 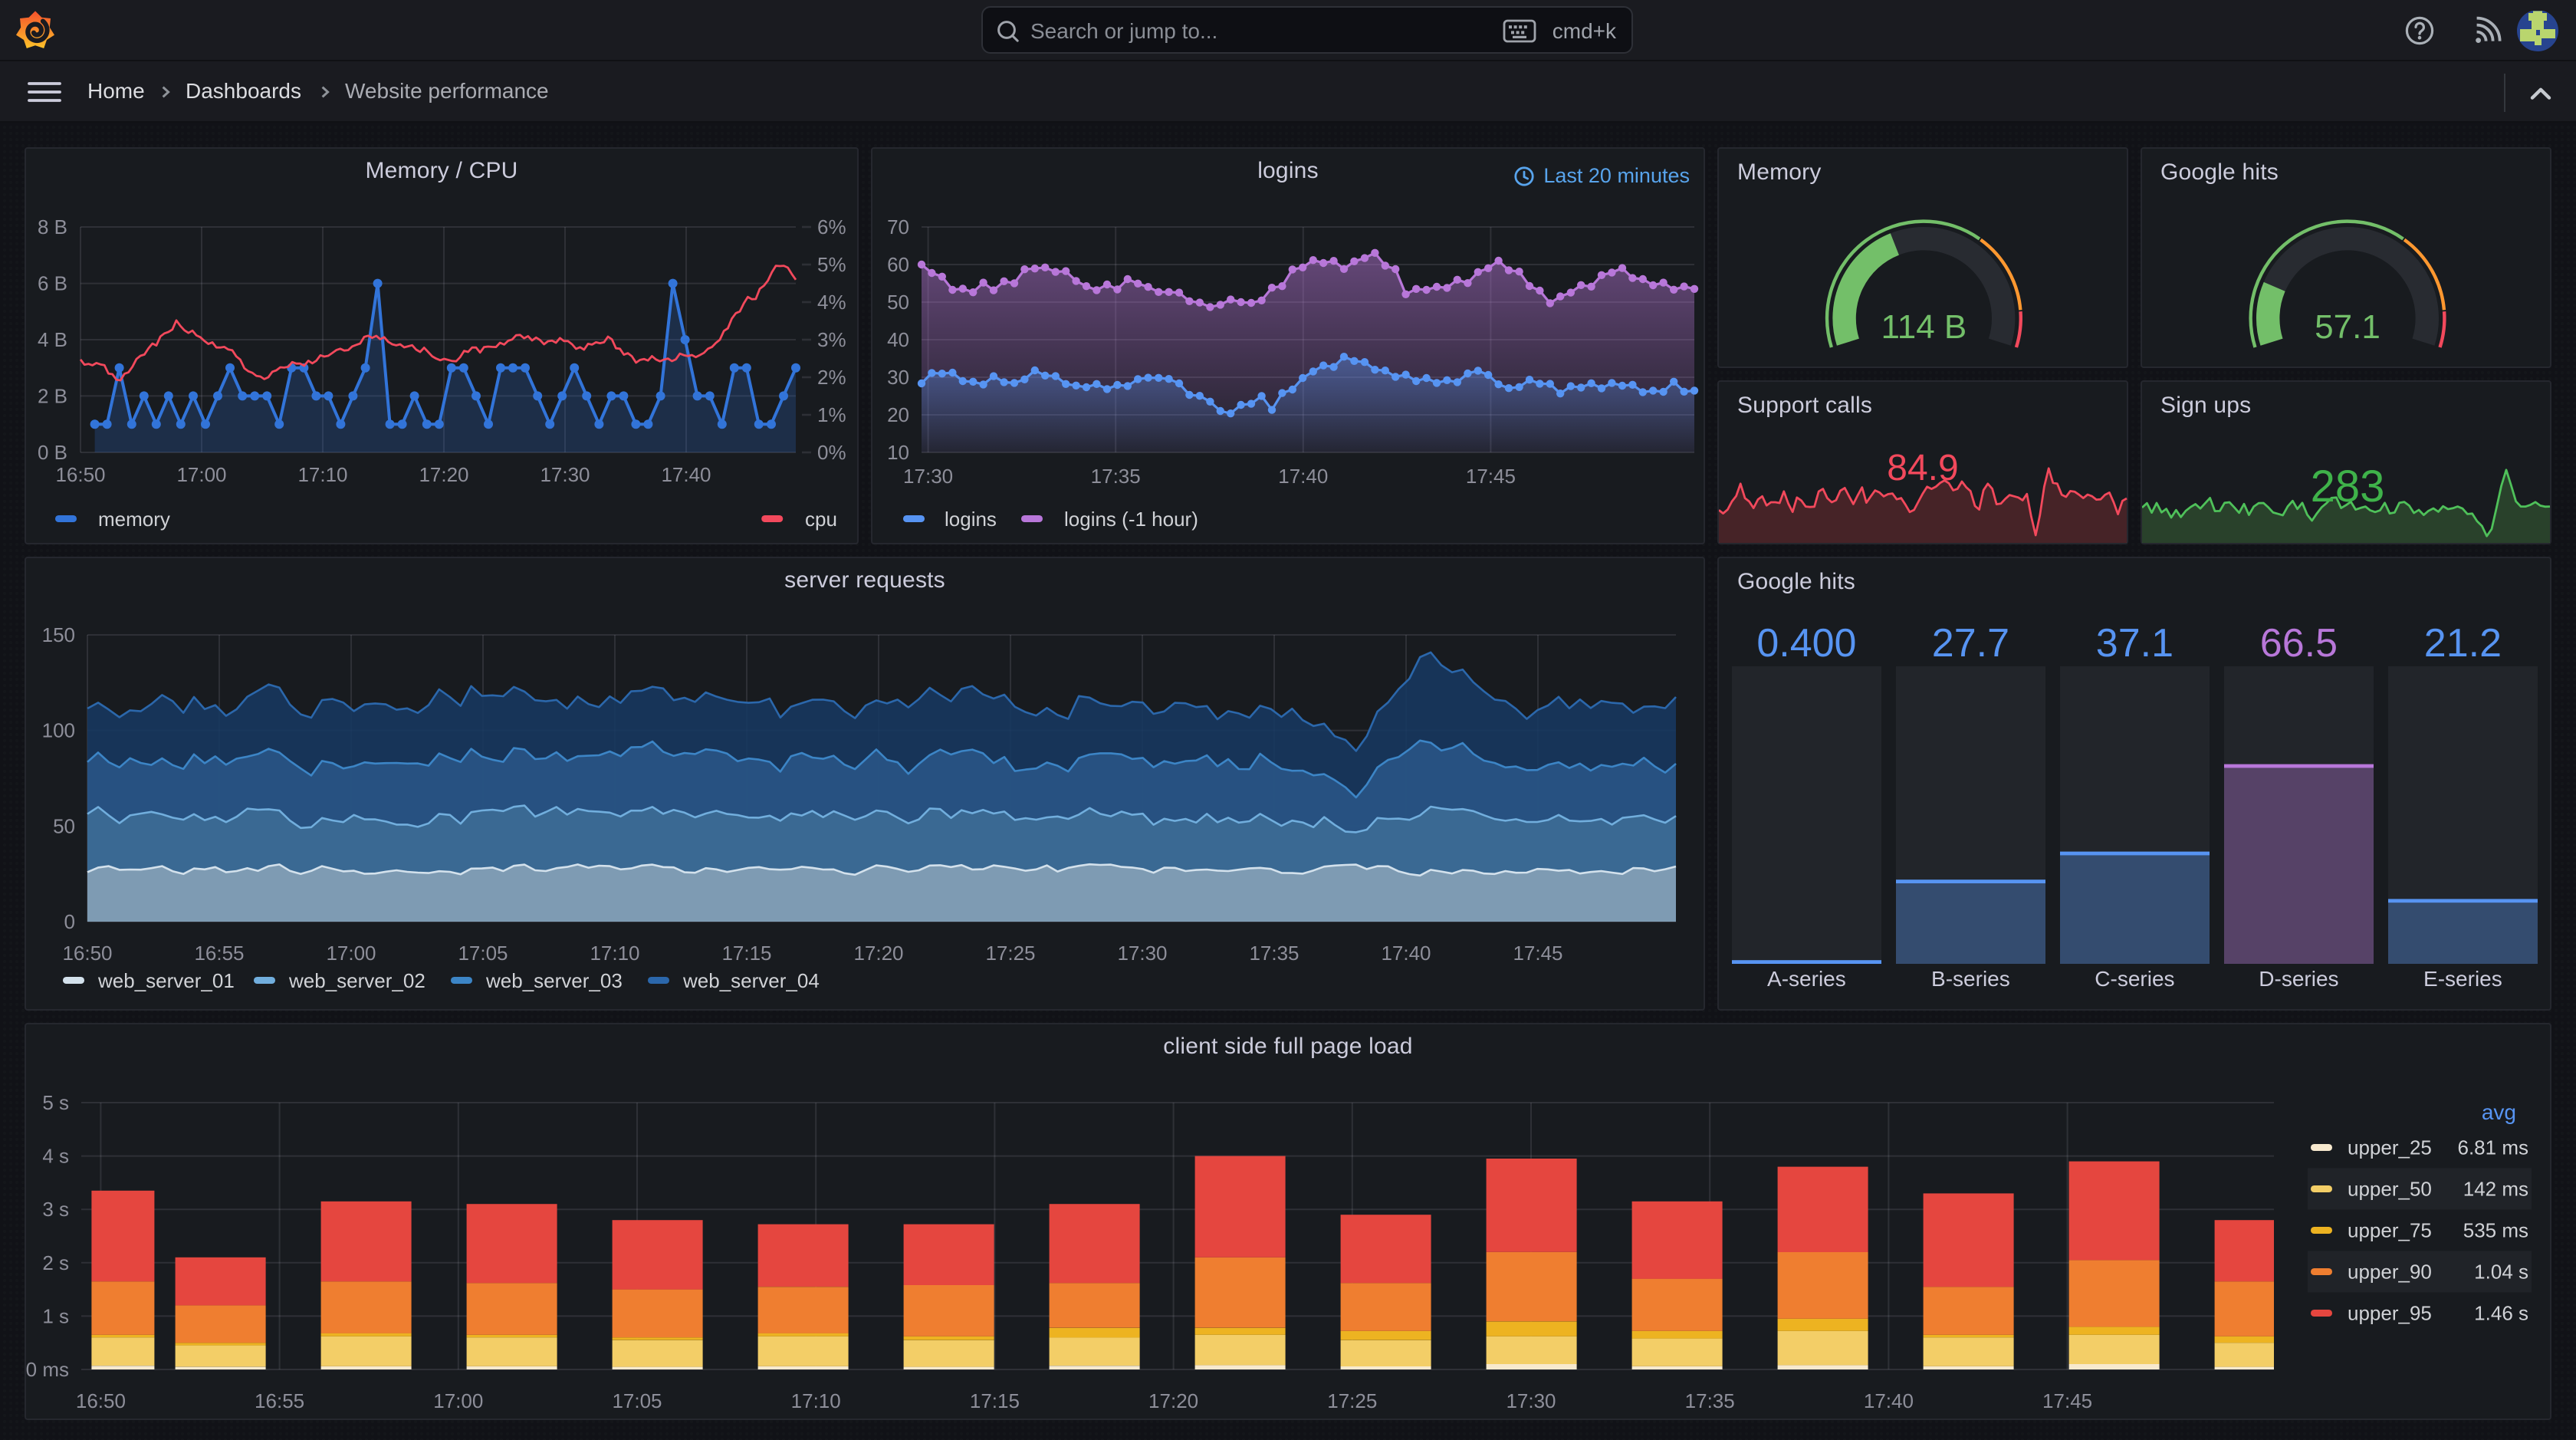 I want to click on svg-text: 1.46 s, so click(x=2501, y=1312).